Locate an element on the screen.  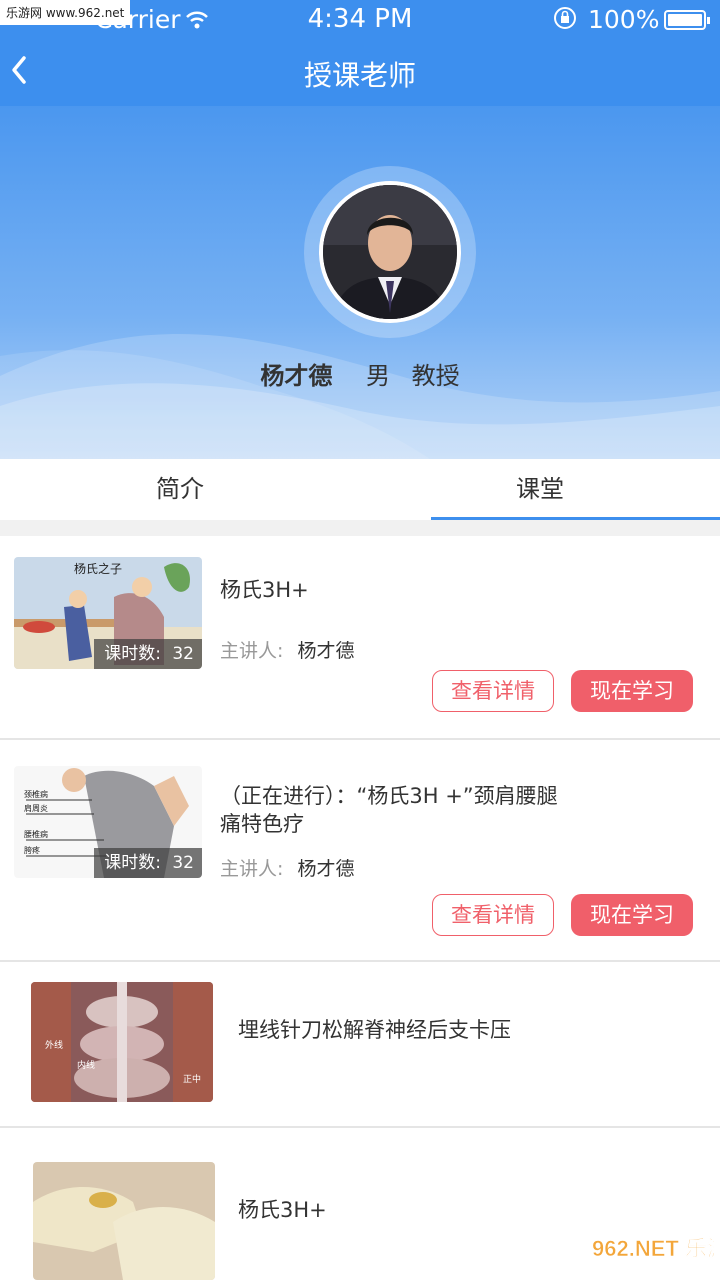
thumb-label: 内线 is located at coordinates (86, 1065).